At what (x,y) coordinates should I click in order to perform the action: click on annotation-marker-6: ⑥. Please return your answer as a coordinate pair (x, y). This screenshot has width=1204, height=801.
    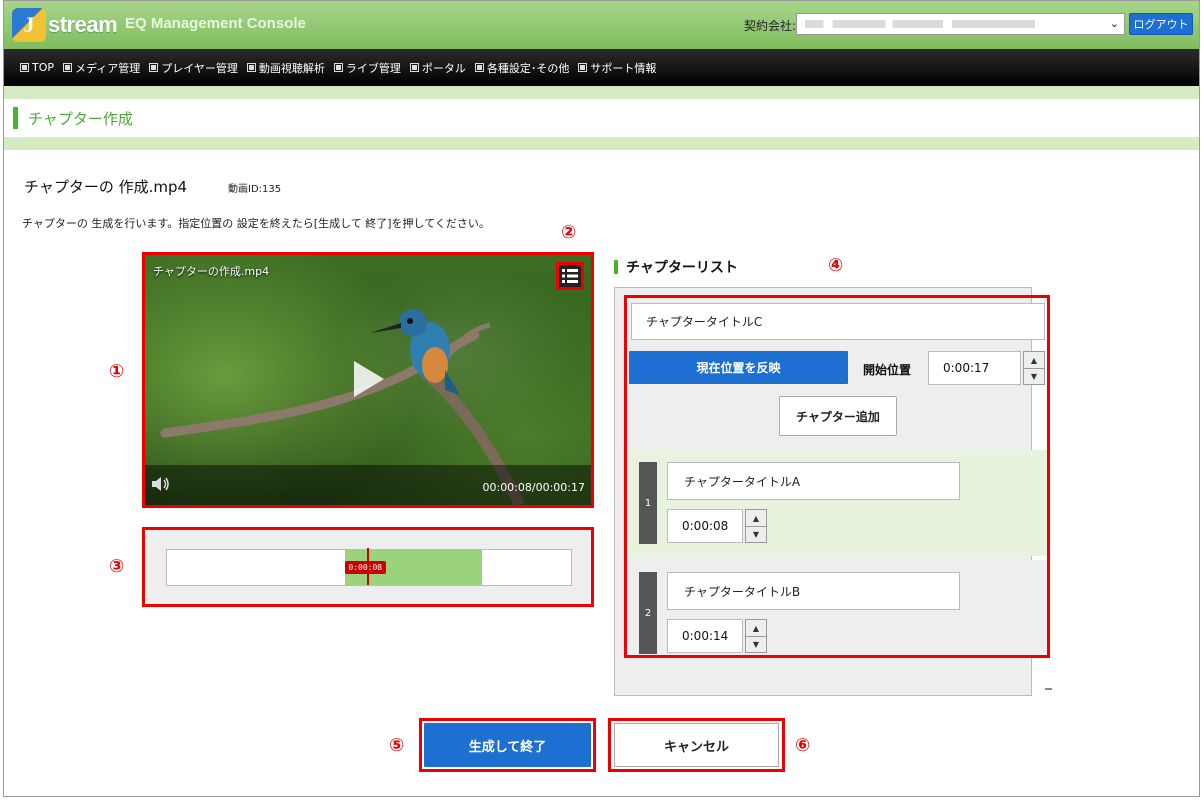
    Looking at the image, I should click on (803, 745).